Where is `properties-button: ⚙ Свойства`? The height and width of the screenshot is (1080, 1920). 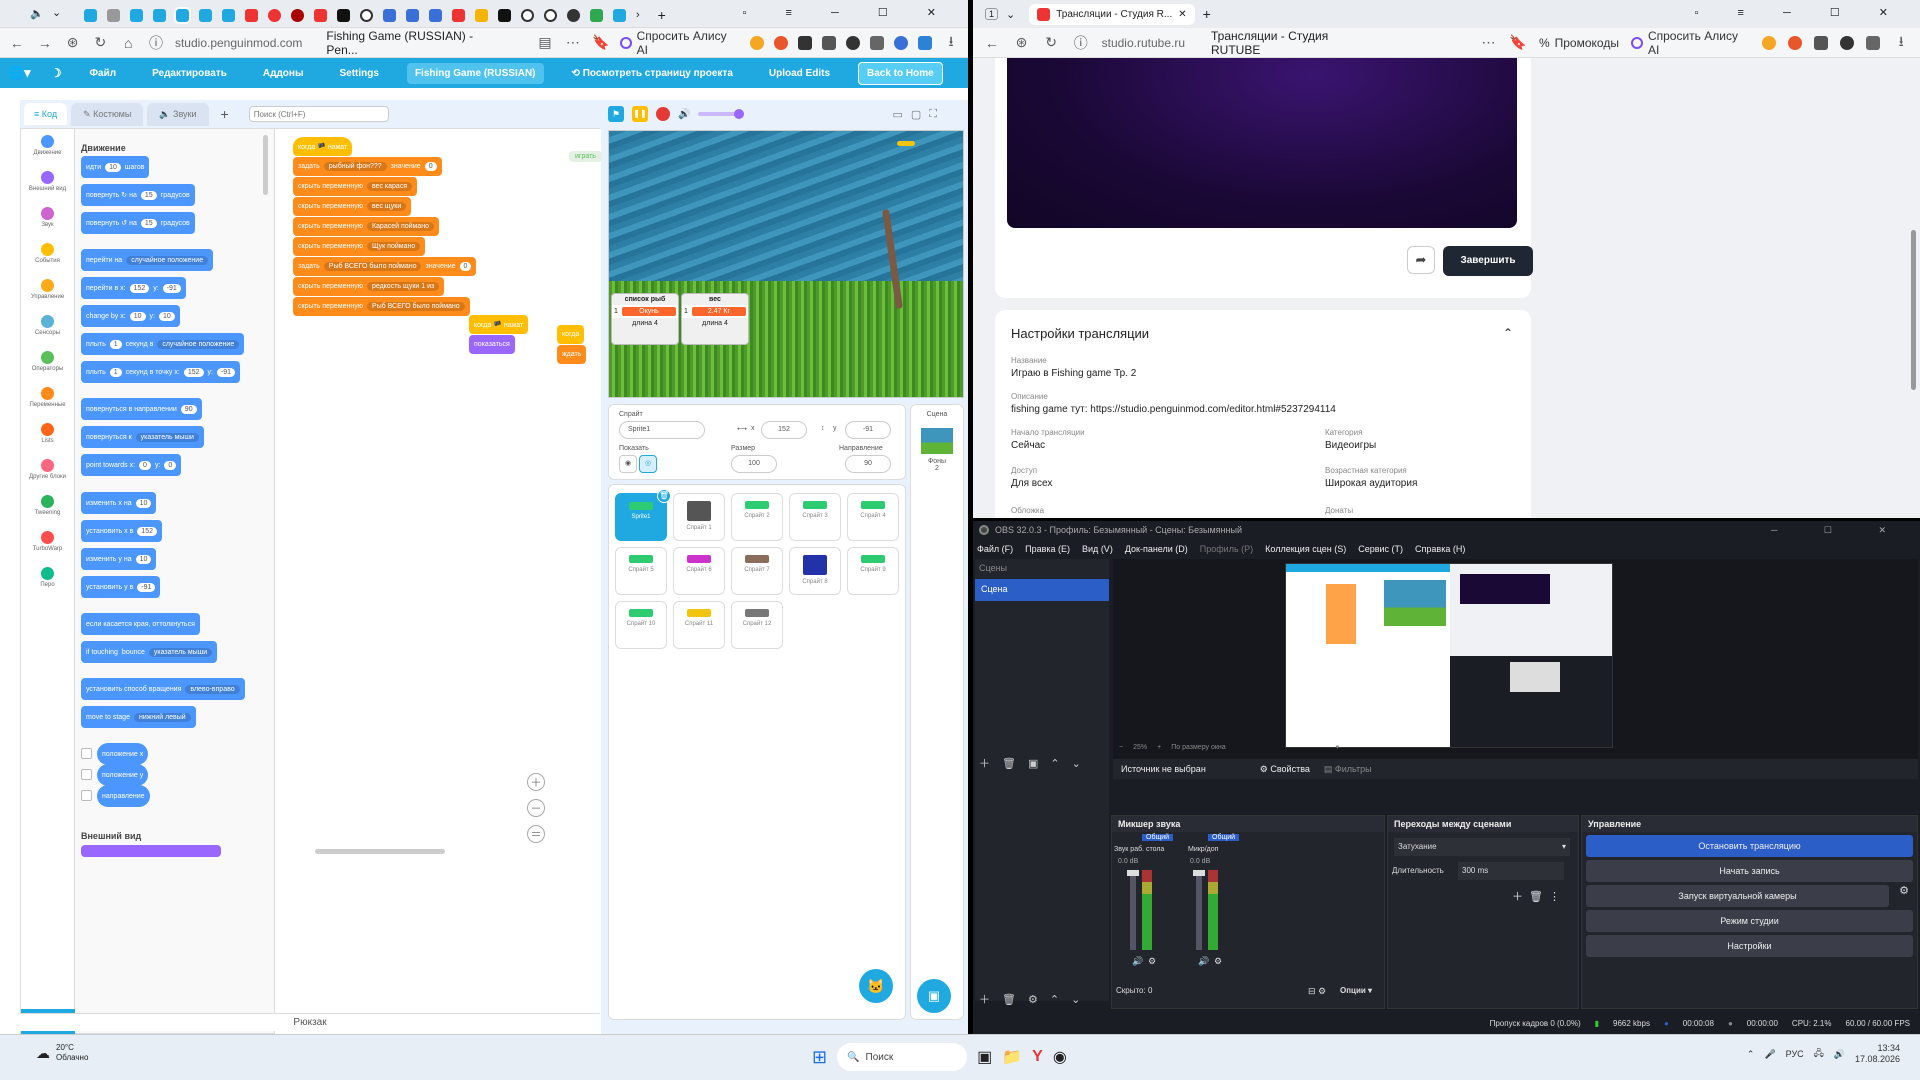 properties-button: ⚙ Свойства is located at coordinates (1285, 769).